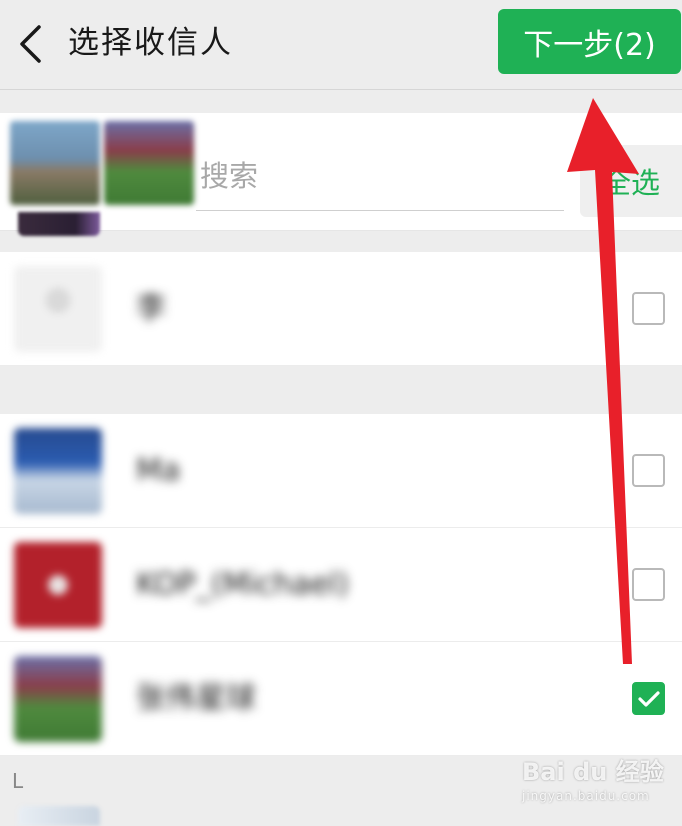 This screenshot has width=682, height=826. I want to click on next-step-button: 下一步(2), so click(589, 41).